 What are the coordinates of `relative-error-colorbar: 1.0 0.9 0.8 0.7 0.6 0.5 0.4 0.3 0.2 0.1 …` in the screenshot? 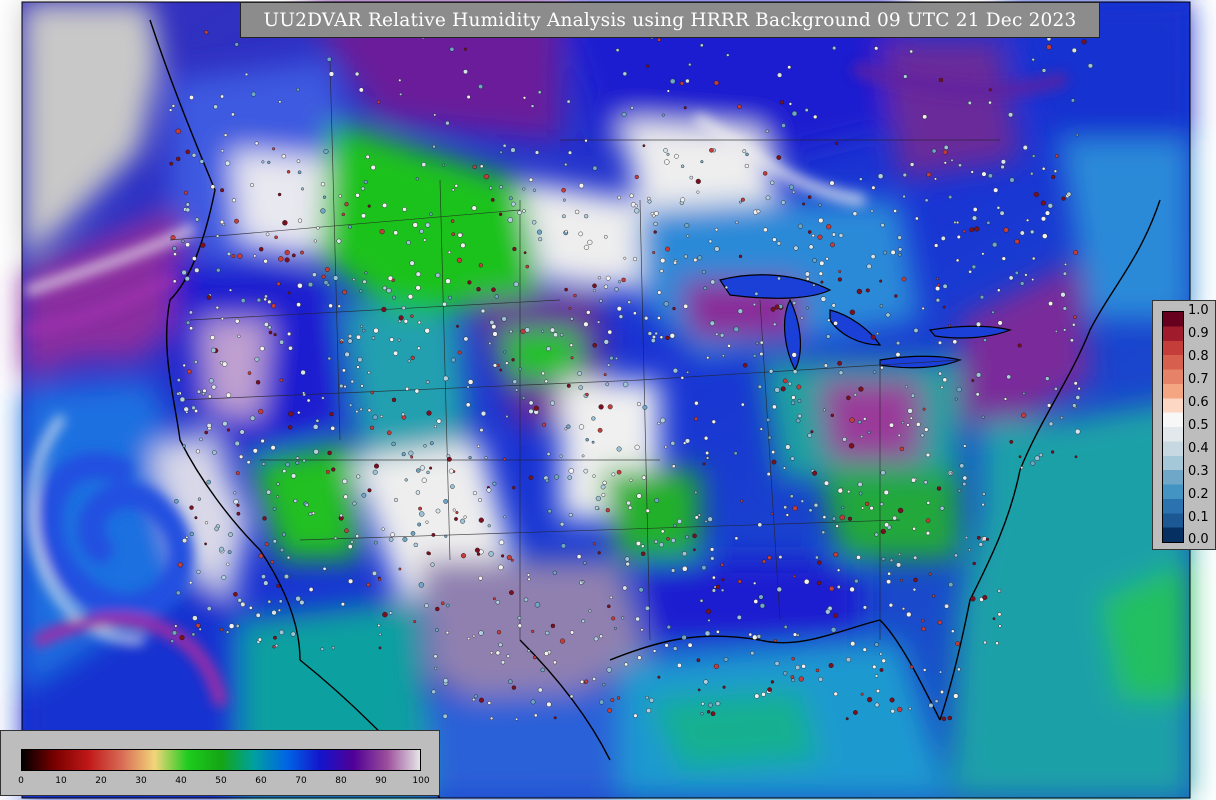 It's located at (1184, 425).